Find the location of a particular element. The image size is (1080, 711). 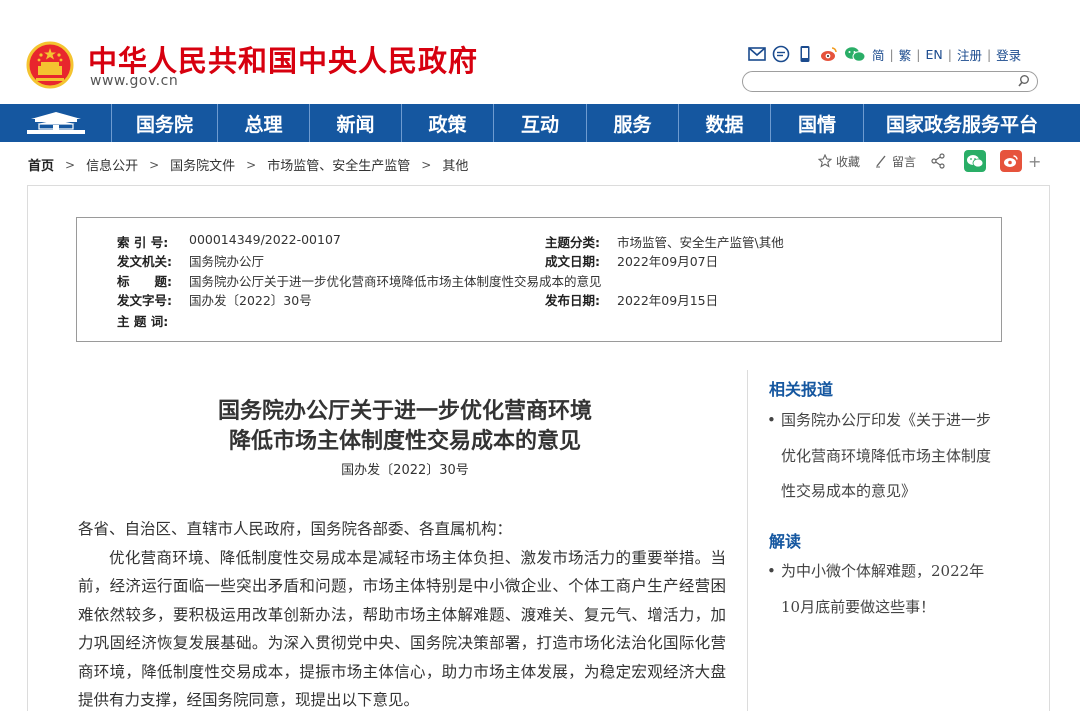

info-row-title: 标 题: 国务院办公厅关于进一步优化营商环境降低市场主体制度性交易成本的意见 is located at coordinates (359, 280).